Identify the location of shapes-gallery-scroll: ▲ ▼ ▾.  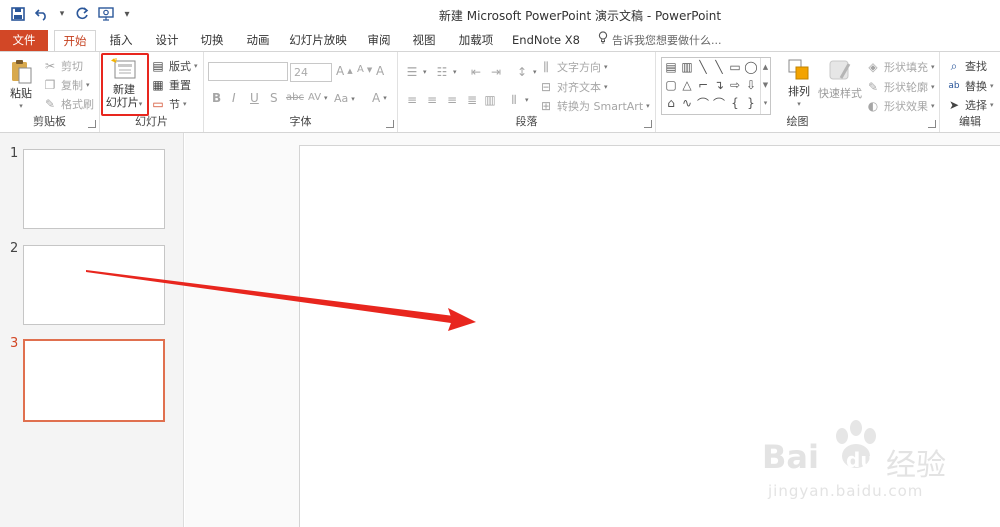
(765, 86).